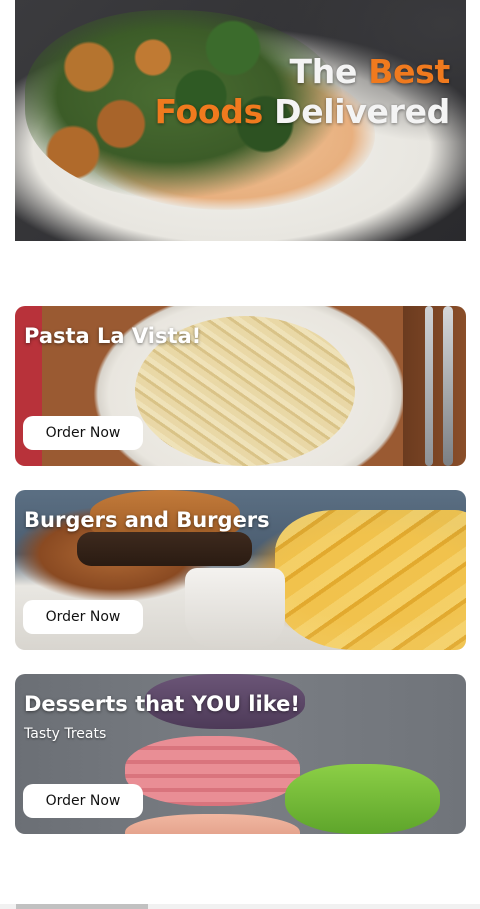  What do you see at coordinates (370, 580) in the screenshot?
I see `fries-image` at bounding box center [370, 580].